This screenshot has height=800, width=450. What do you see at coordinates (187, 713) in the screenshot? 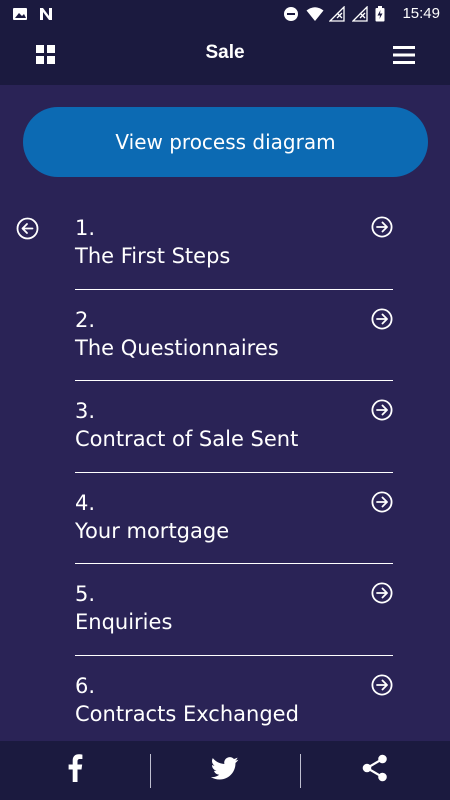
I see `step-title: Contracts Exchanged` at bounding box center [187, 713].